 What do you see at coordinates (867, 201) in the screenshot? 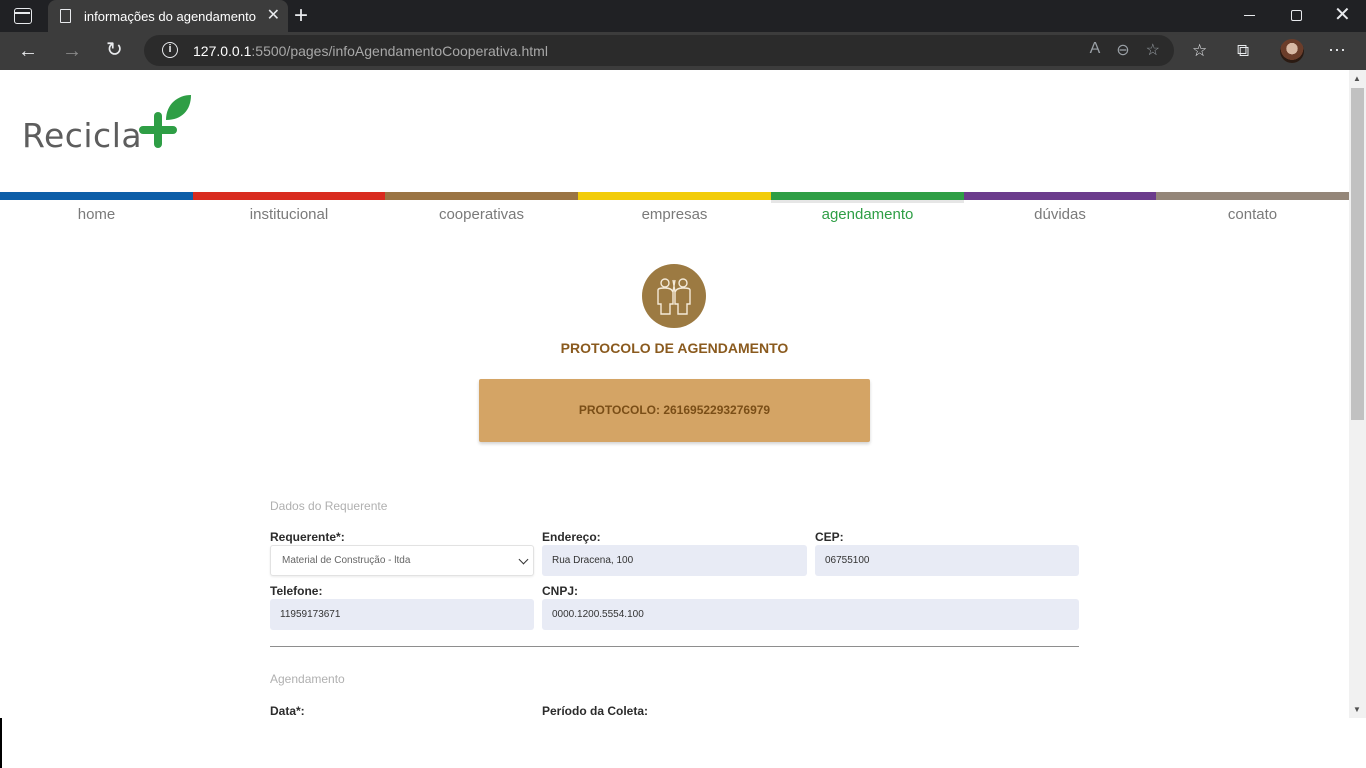
I see `active-indicator` at bounding box center [867, 201].